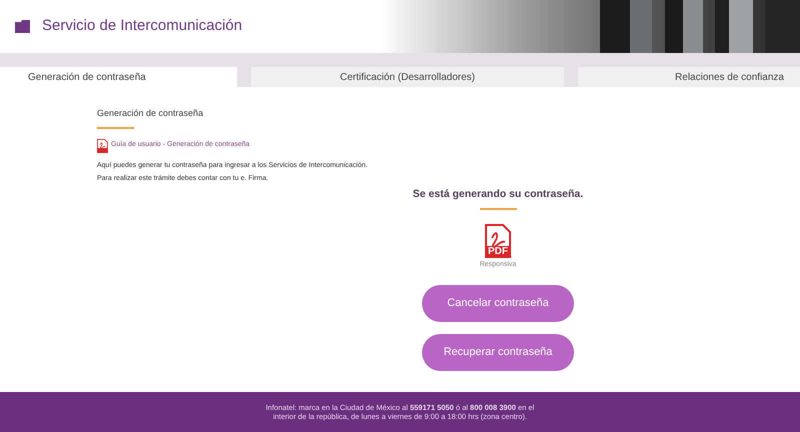  What do you see at coordinates (150, 113) in the screenshot?
I see `section-title: Generación de contraseña` at bounding box center [150, 113].